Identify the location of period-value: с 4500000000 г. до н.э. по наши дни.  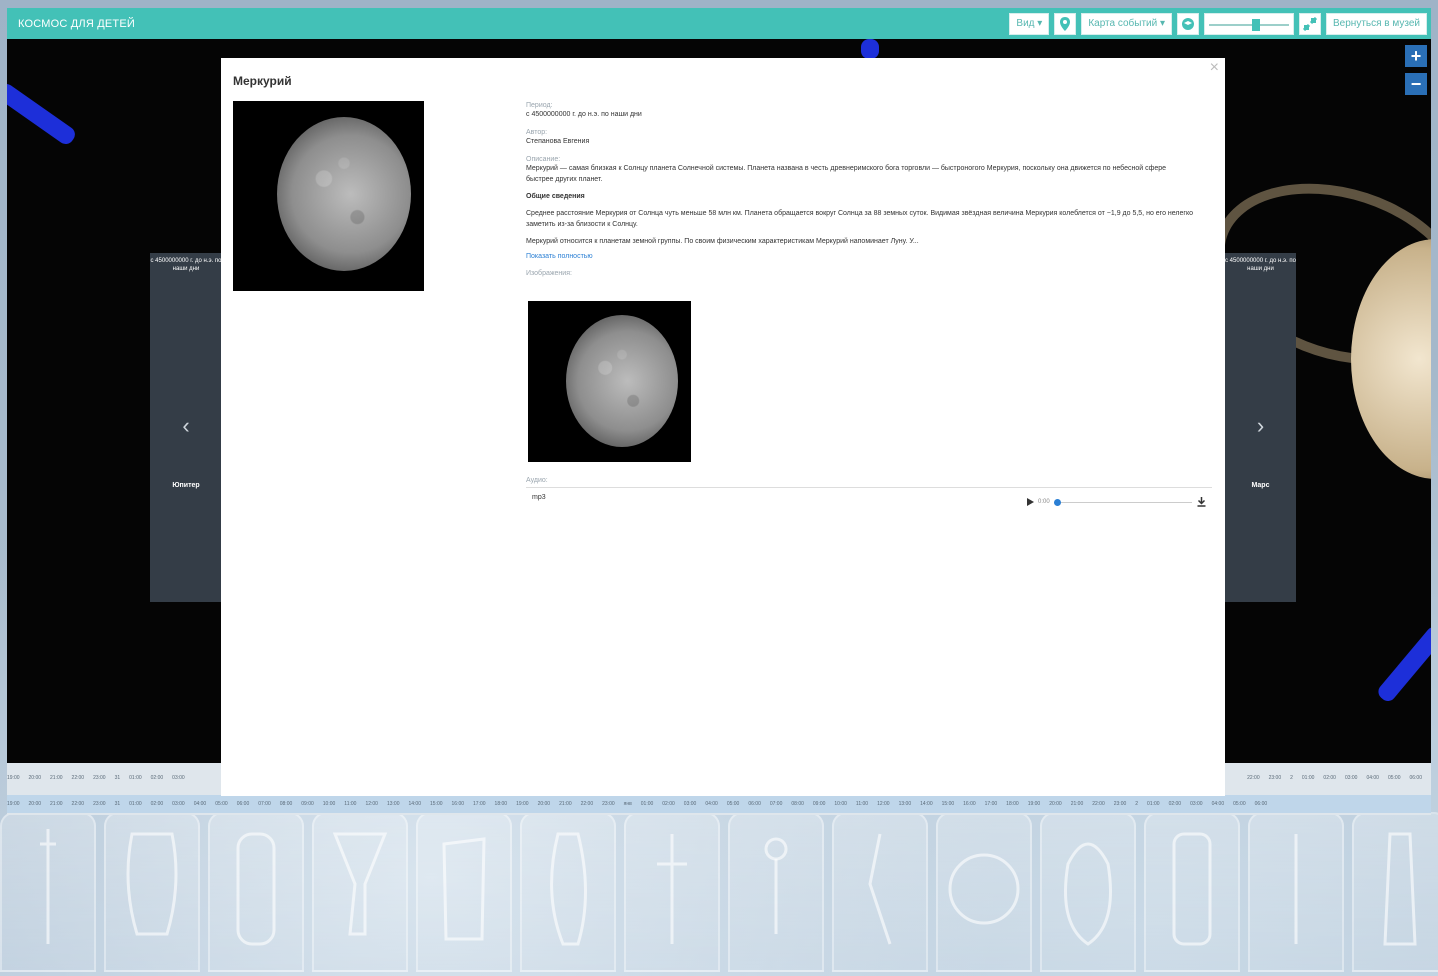
(584, 114).